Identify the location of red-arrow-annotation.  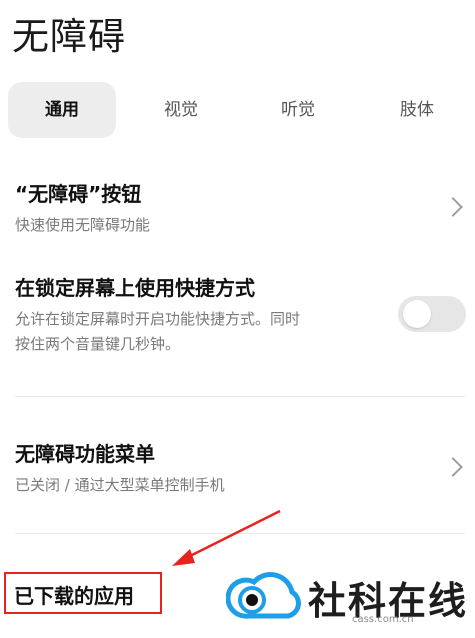
(226, 537).